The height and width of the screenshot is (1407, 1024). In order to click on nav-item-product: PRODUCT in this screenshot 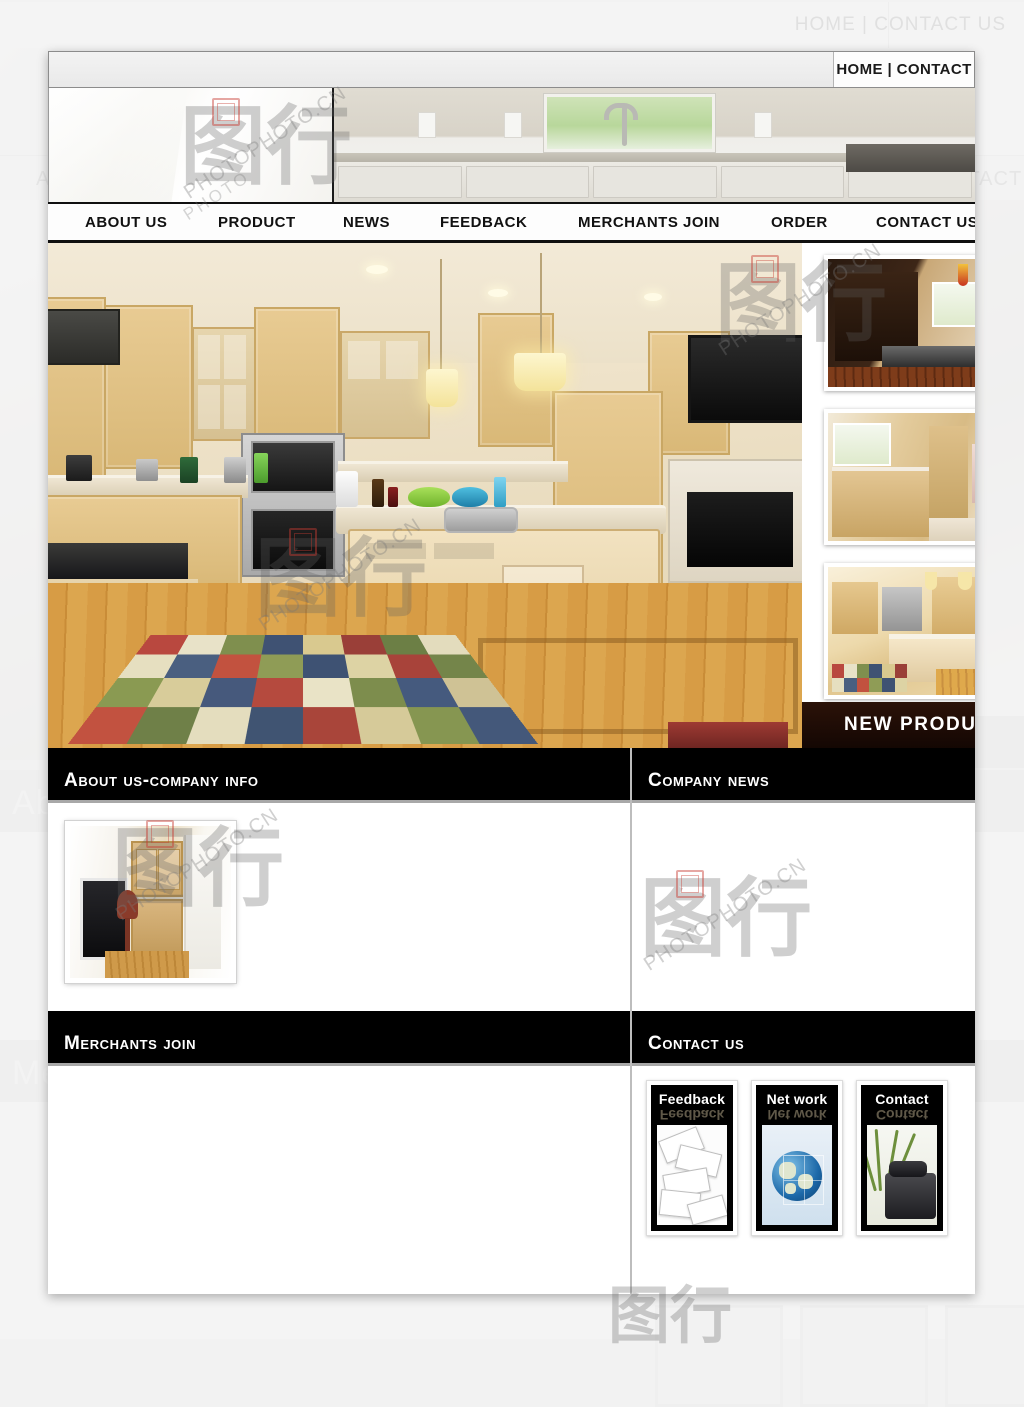, I will do `click(257, 222)`.